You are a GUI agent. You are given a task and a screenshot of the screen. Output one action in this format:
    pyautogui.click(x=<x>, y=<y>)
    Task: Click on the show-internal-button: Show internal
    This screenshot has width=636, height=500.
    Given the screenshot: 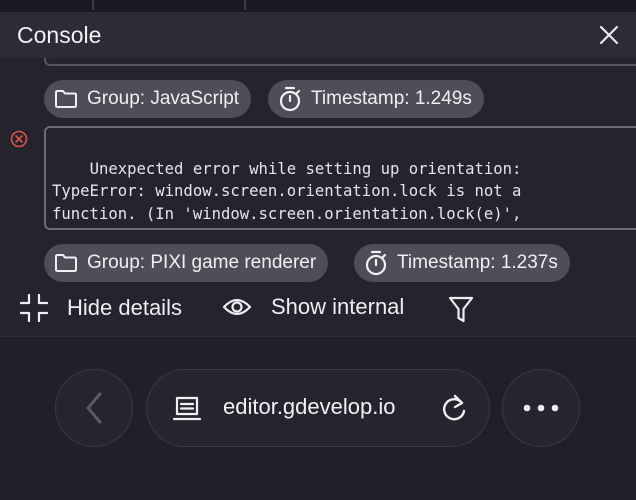 What is the action you would take?
    pyautogui.click(x=313, y=307)
    